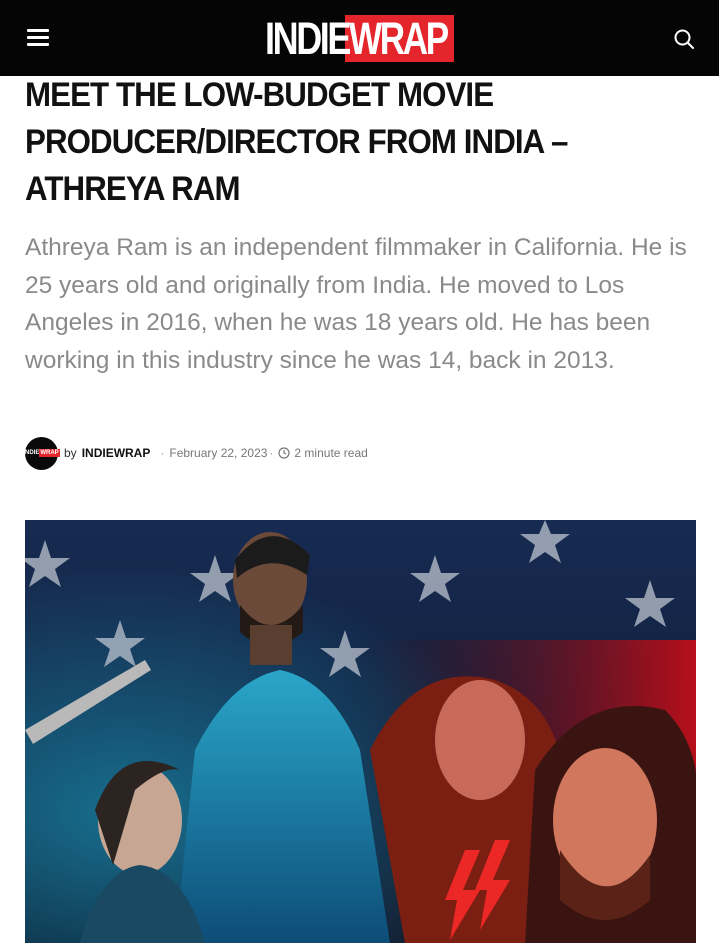 Image resolution: width=719 pixels, height=943 pixels. Describe the element at coordinates (284, 453) in the screenshot. I see `clock-icon` at that location.